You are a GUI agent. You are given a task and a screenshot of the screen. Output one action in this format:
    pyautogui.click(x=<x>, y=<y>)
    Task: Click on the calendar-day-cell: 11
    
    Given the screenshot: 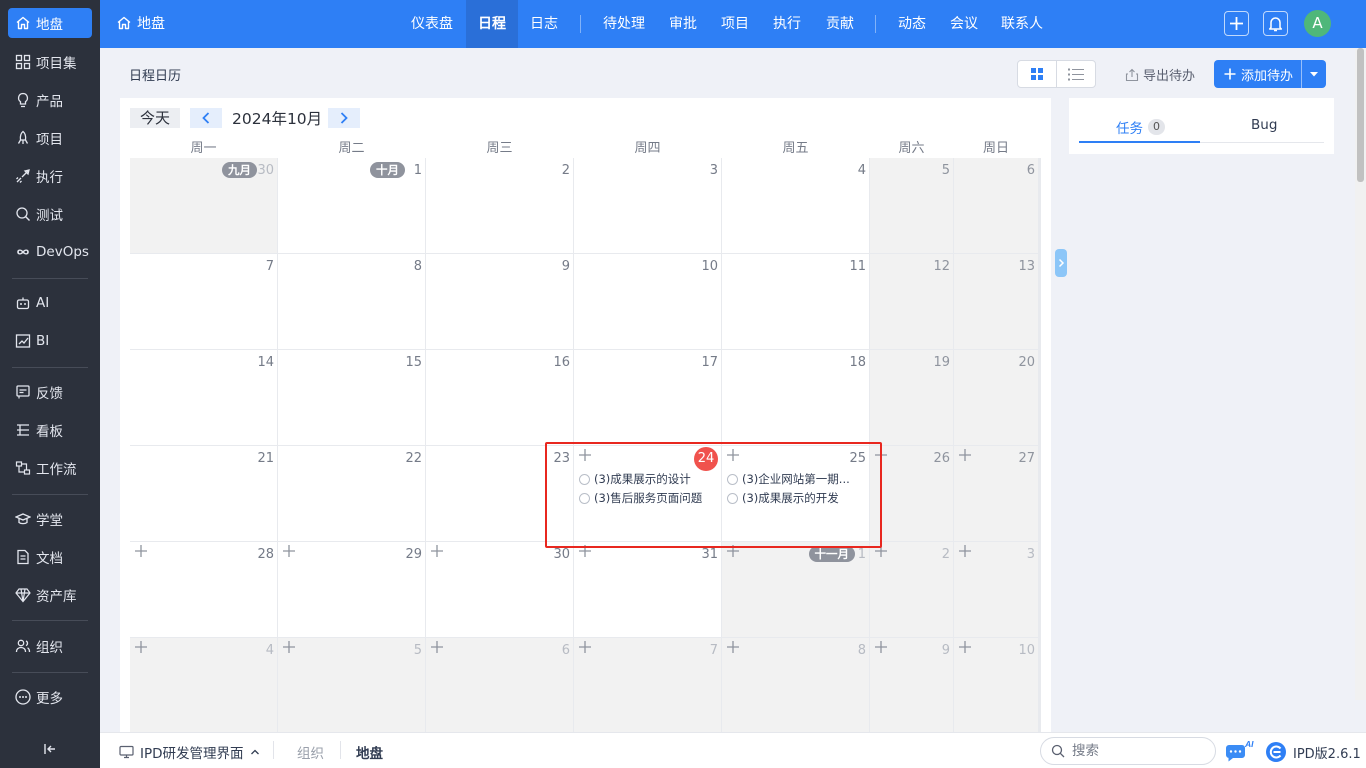 What is the action you would take?
    pyautogui.click(x=795, y=301)
    